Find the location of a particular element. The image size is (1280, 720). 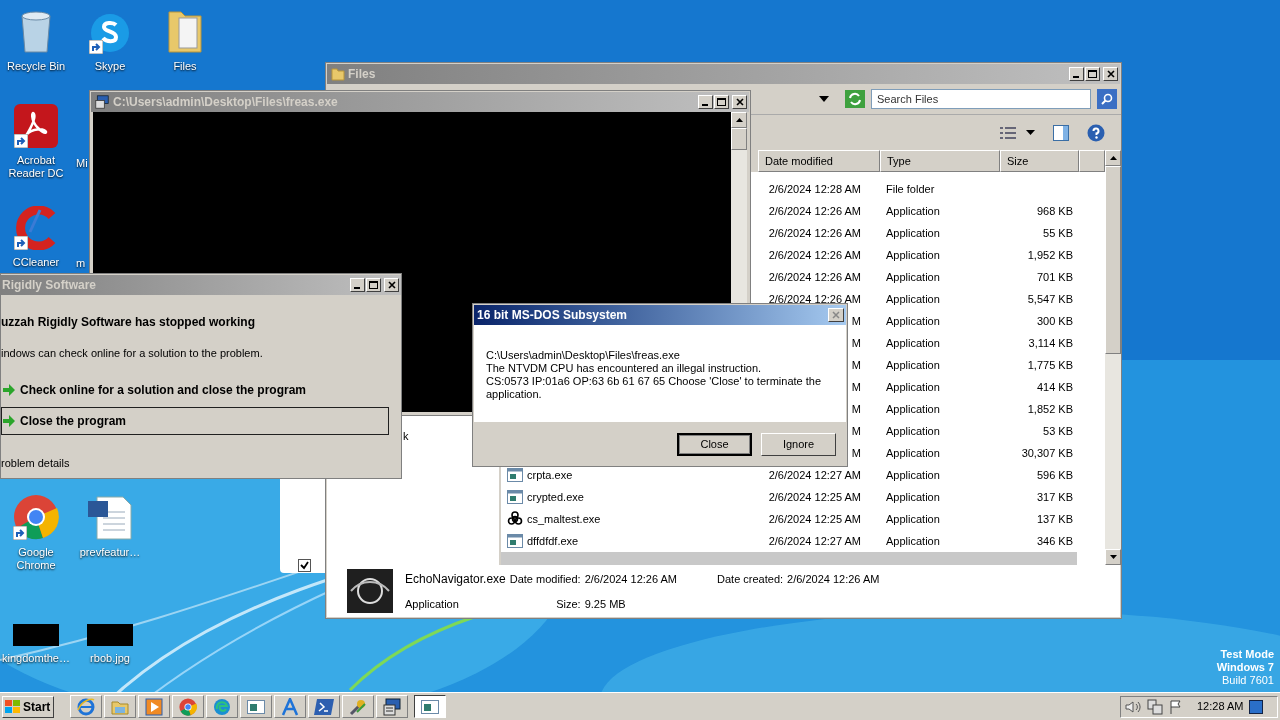

dialog-option: Check online for a solution and close the program is located at coordinates (195, 389).